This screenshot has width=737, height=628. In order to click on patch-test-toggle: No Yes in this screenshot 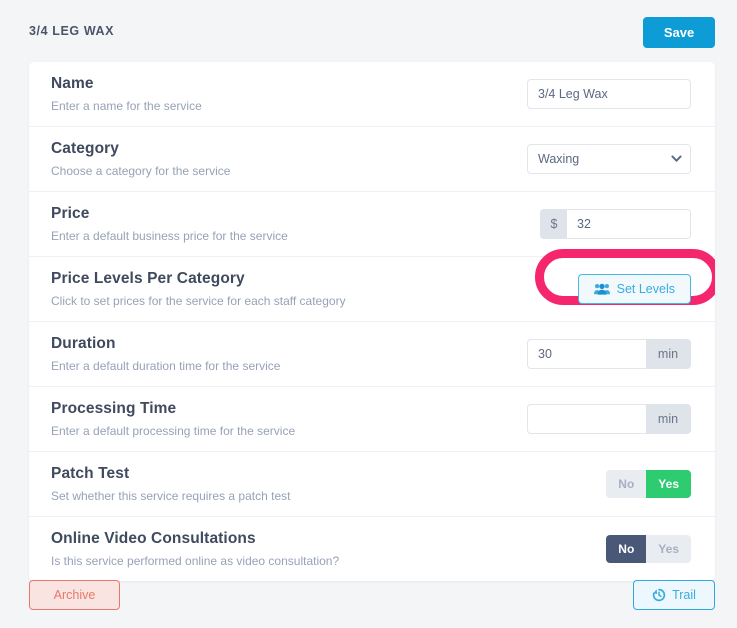, I will do `click(648, 484)`.